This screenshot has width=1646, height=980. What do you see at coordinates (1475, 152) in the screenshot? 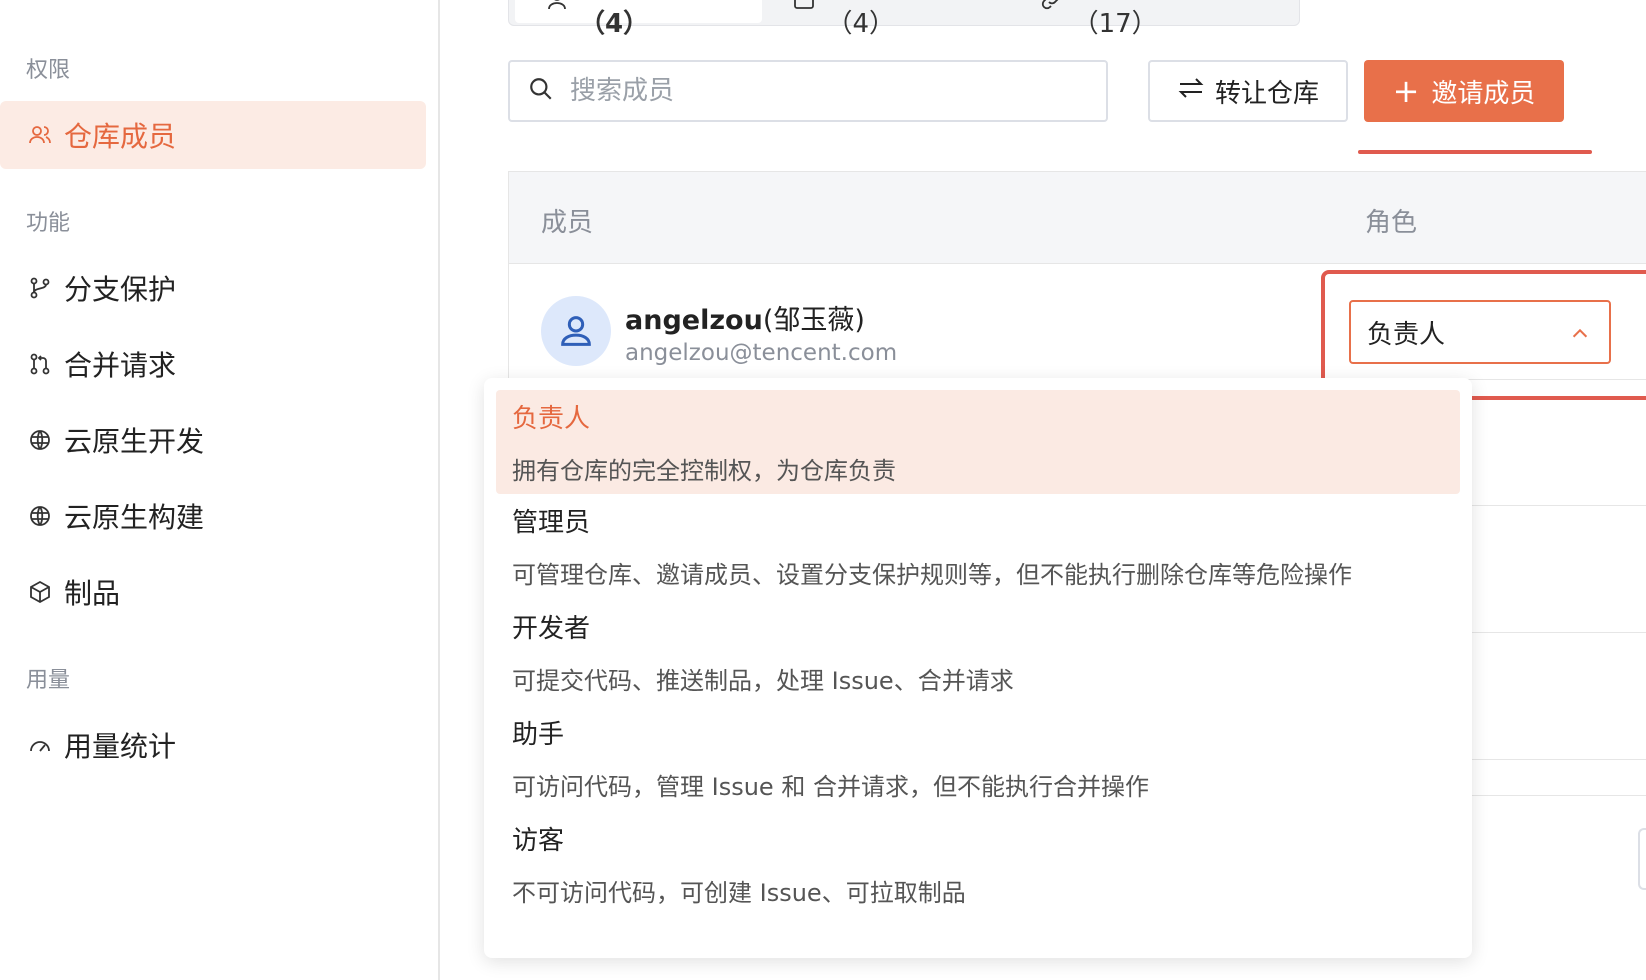
I see `annotation-underline` at bounding box center [1475, 152].